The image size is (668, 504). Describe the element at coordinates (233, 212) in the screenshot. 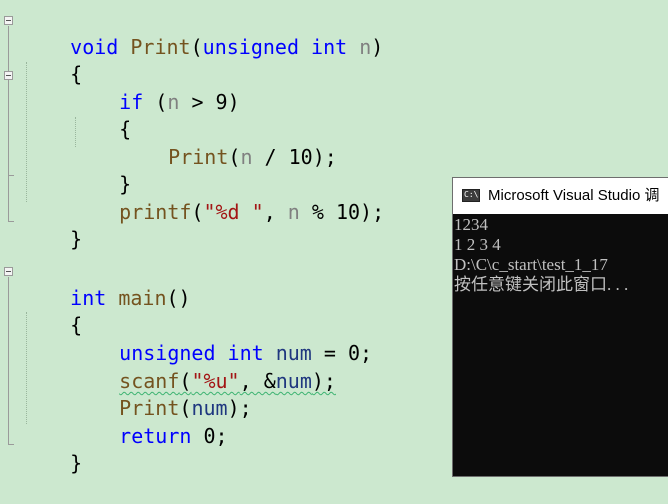

I see `string-literal: "%d "` at that location.